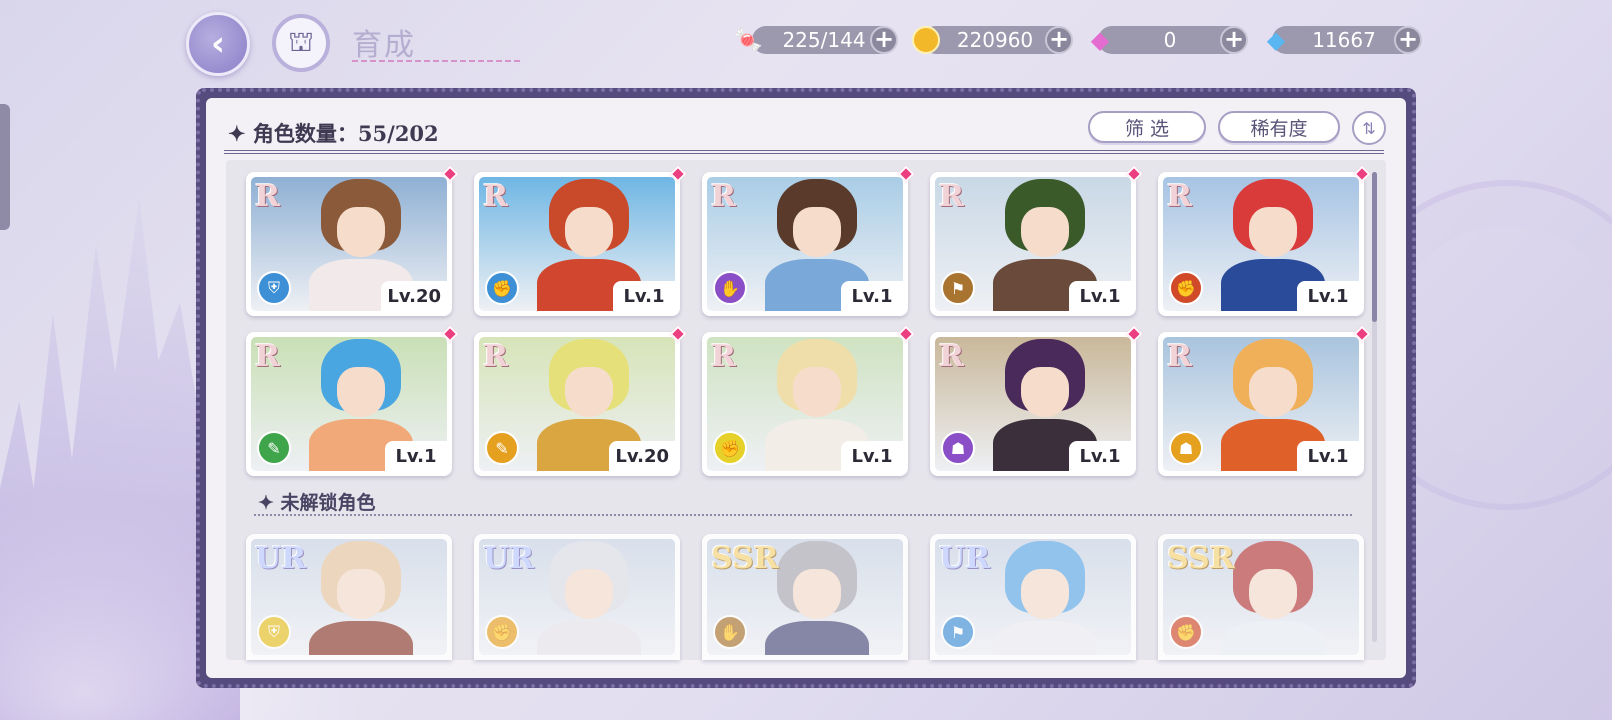 Image resolution: width=1612 pixels, height=720 pixels. Describe the element at coordinates (5, 167) in the screenshot. I see `side-drawer-tab` at that location.